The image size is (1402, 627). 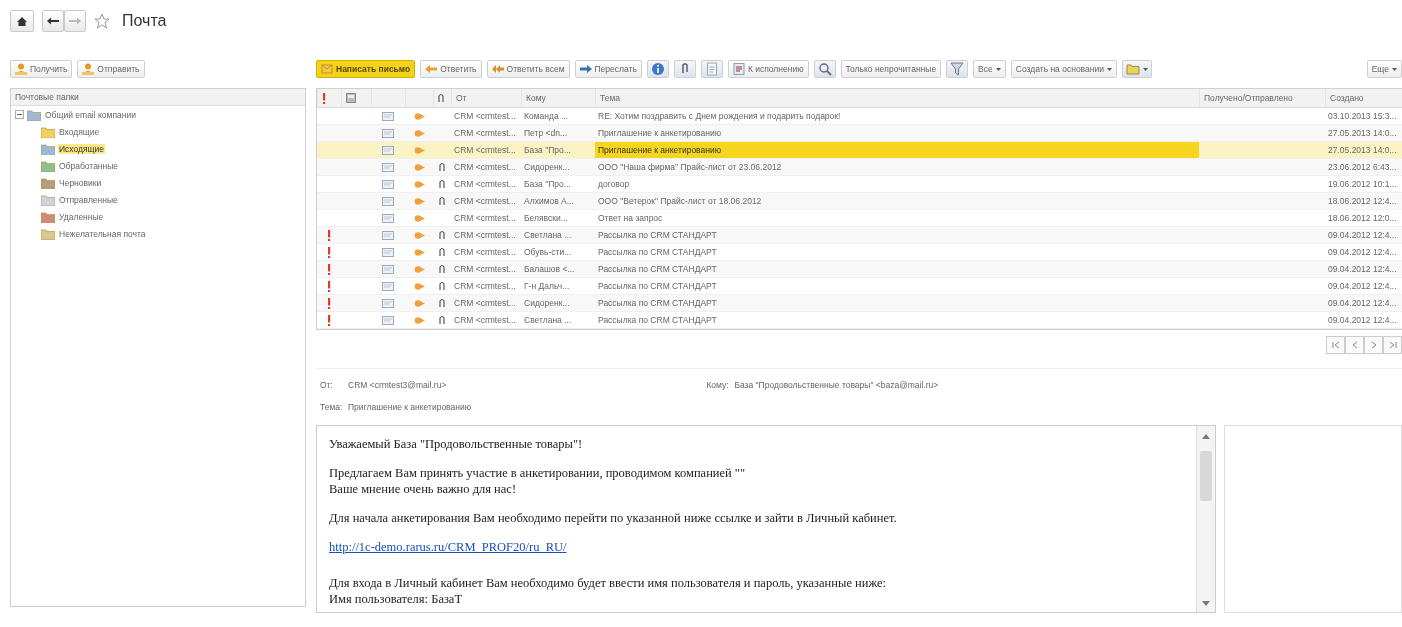 I want to click on document-icon, so click(x=738, y=69).